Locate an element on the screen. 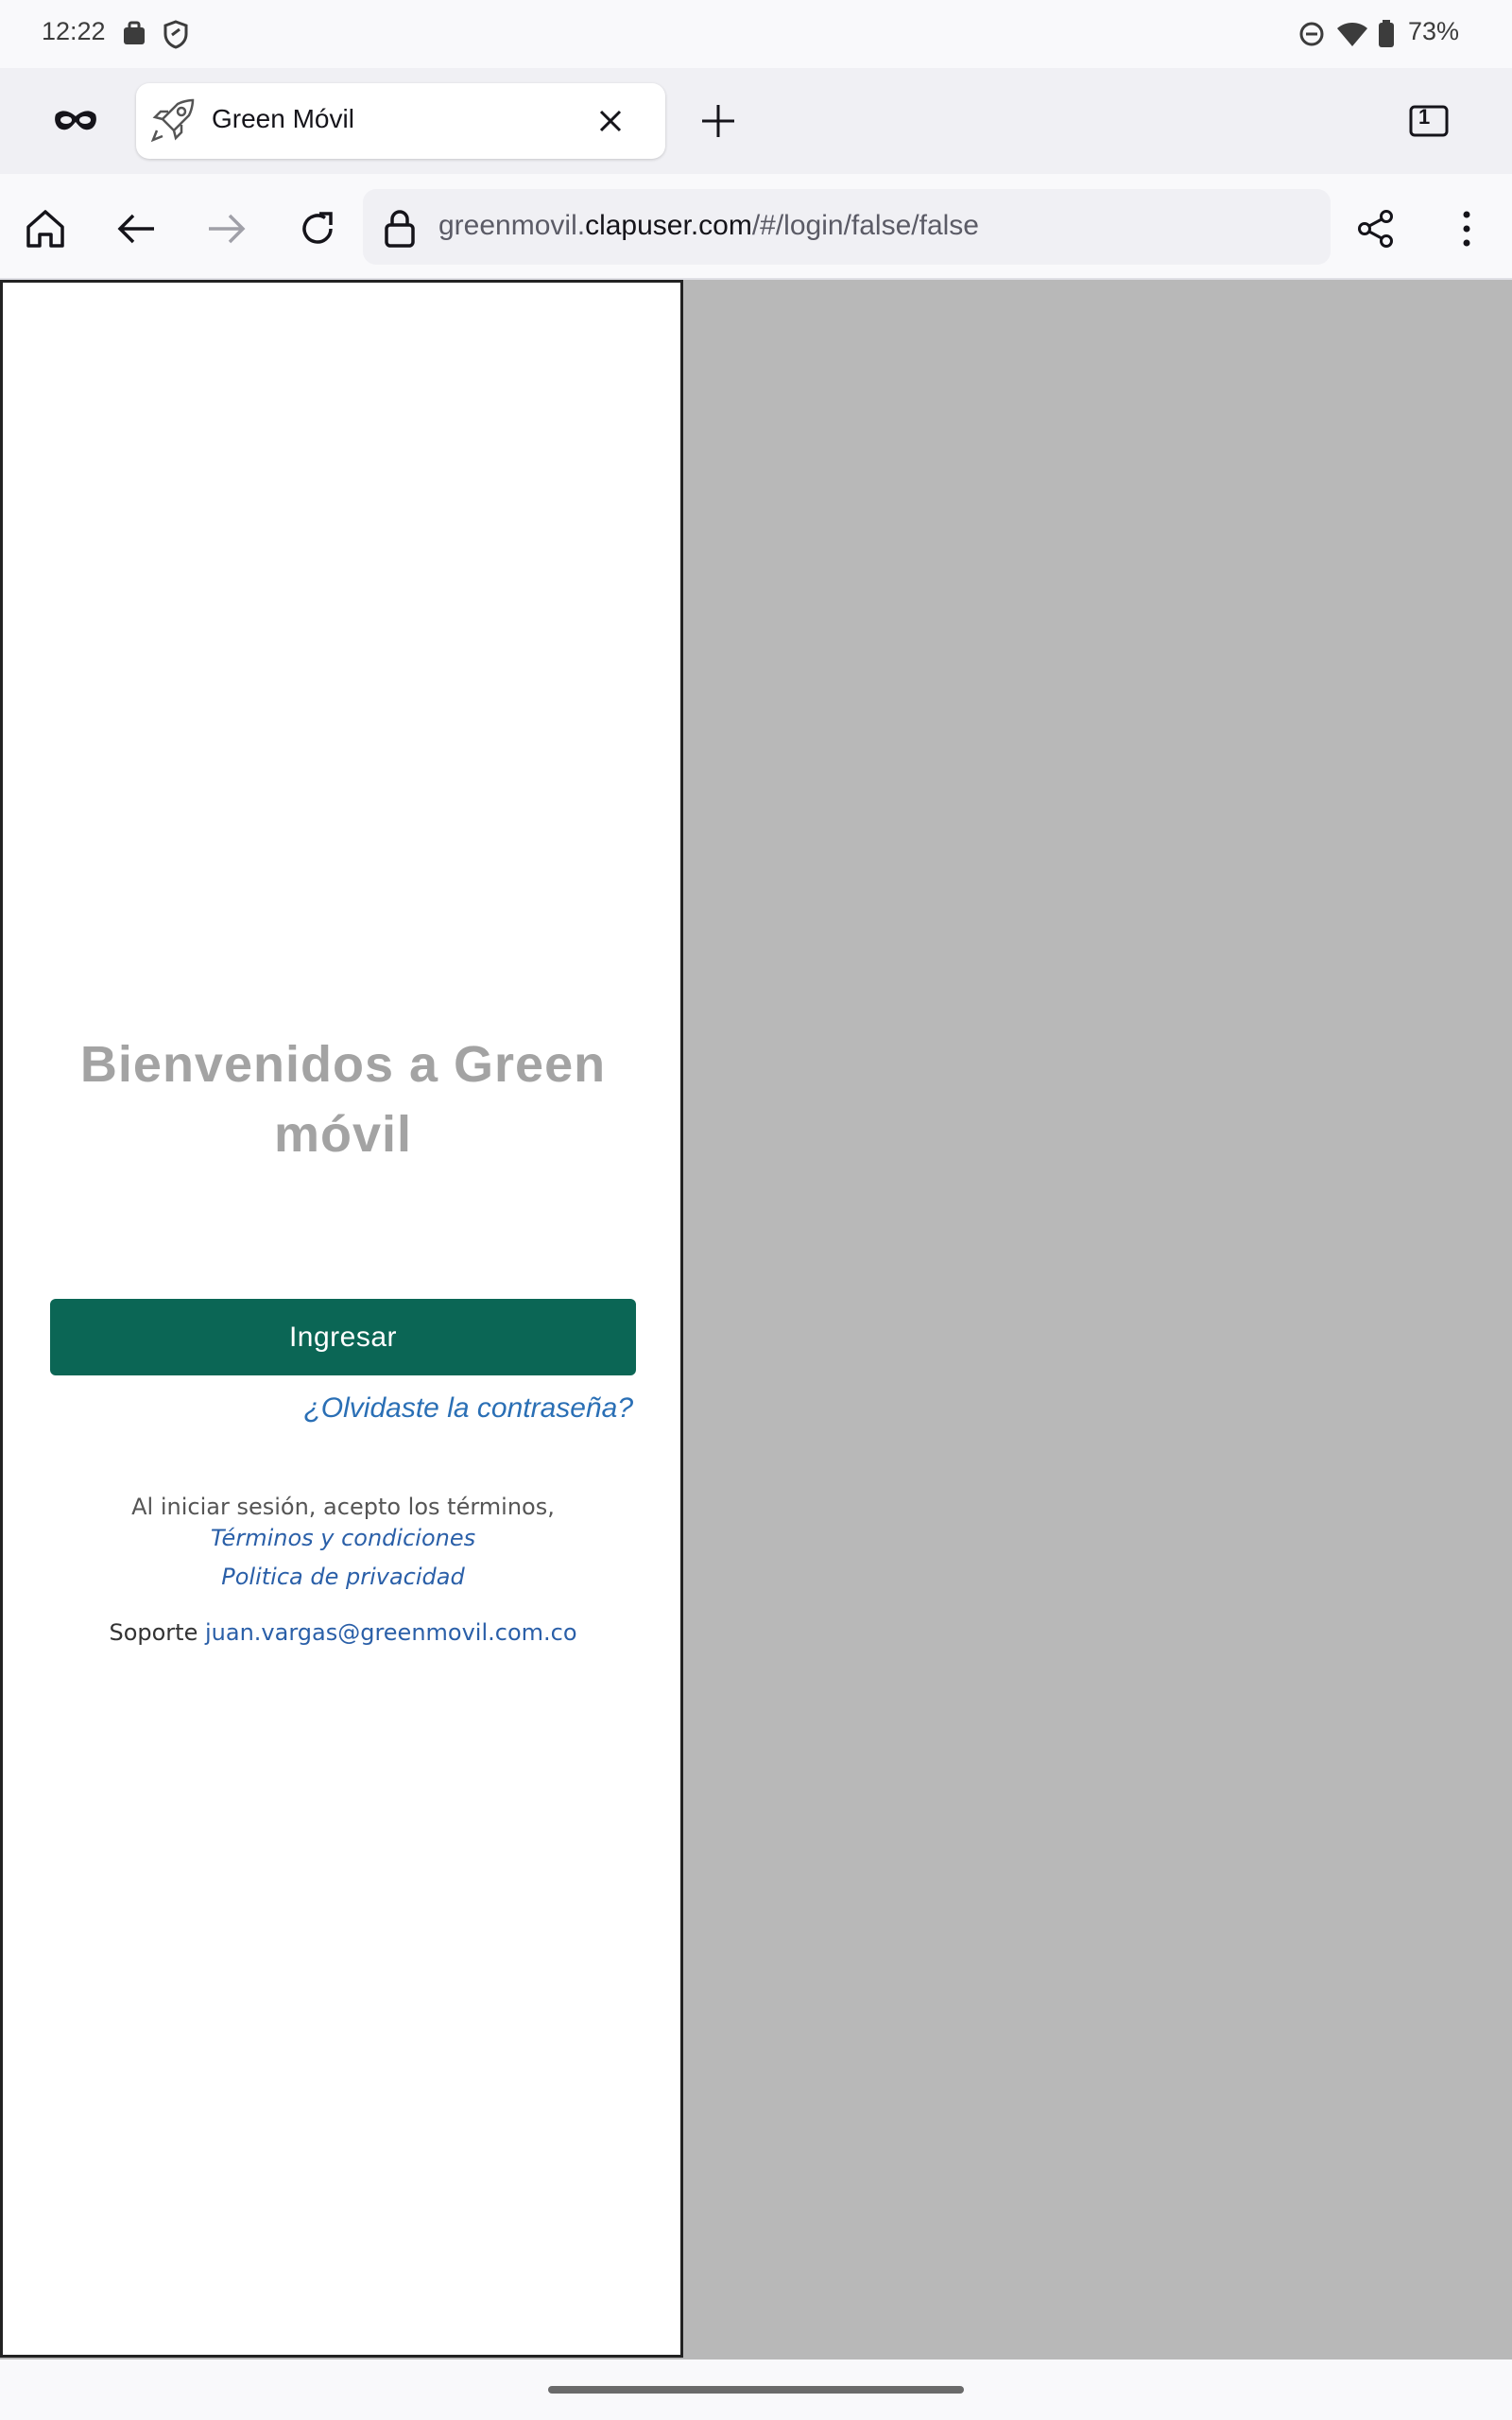 The image size is (1512, 2420). url-domain: clapuser.com is located at coordinates (668, 226).